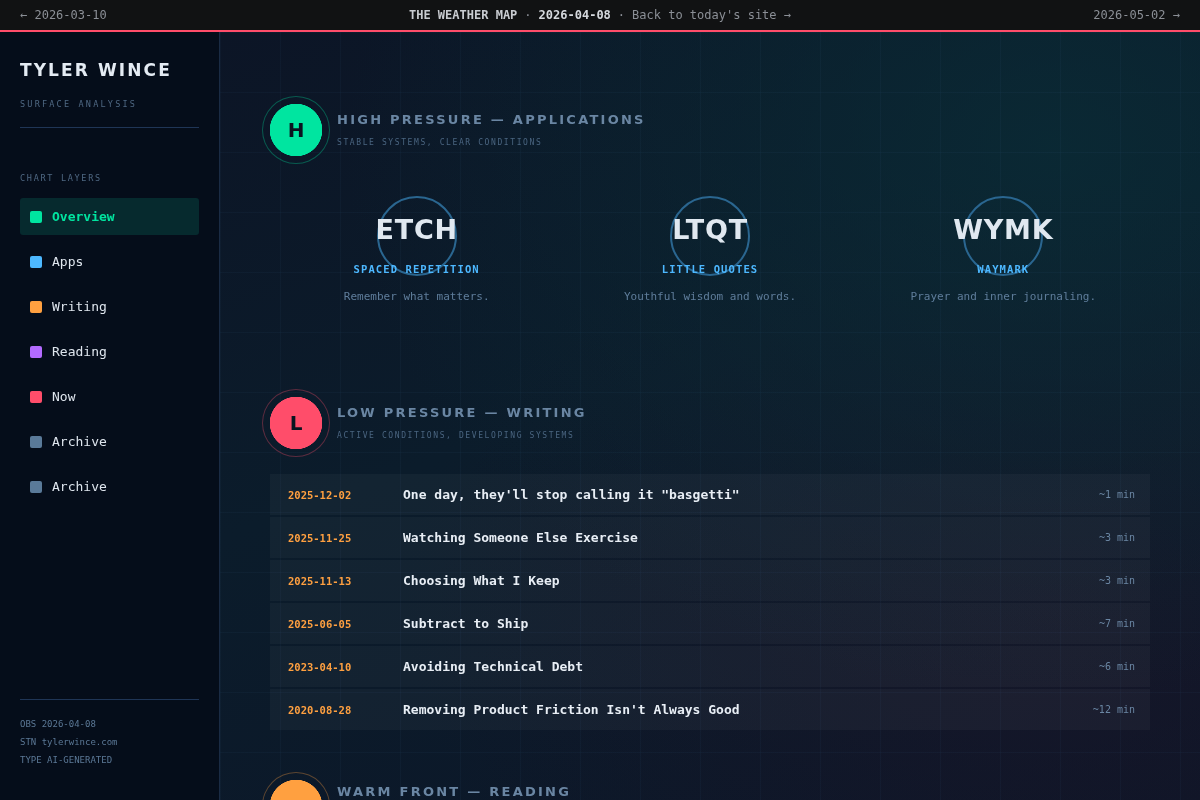 Image resolution: width=1200 pixels, height=800 pixels. Describe the element at coordinates (296, 130) in the screenshot. I see `pressure-badge: H` at that location.